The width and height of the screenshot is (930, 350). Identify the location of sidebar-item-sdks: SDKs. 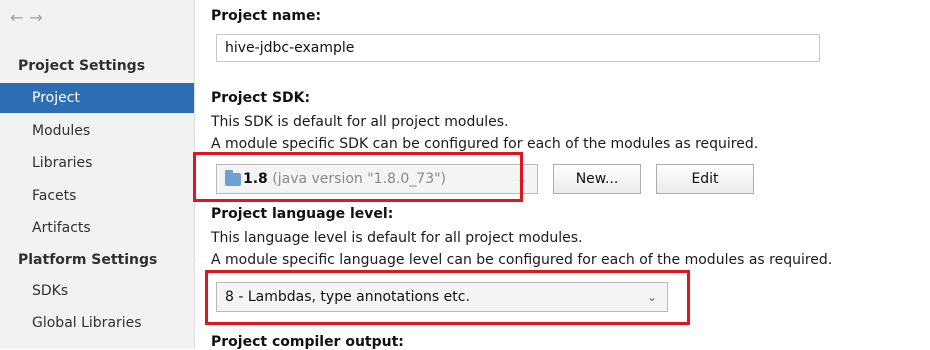
(97, 291).